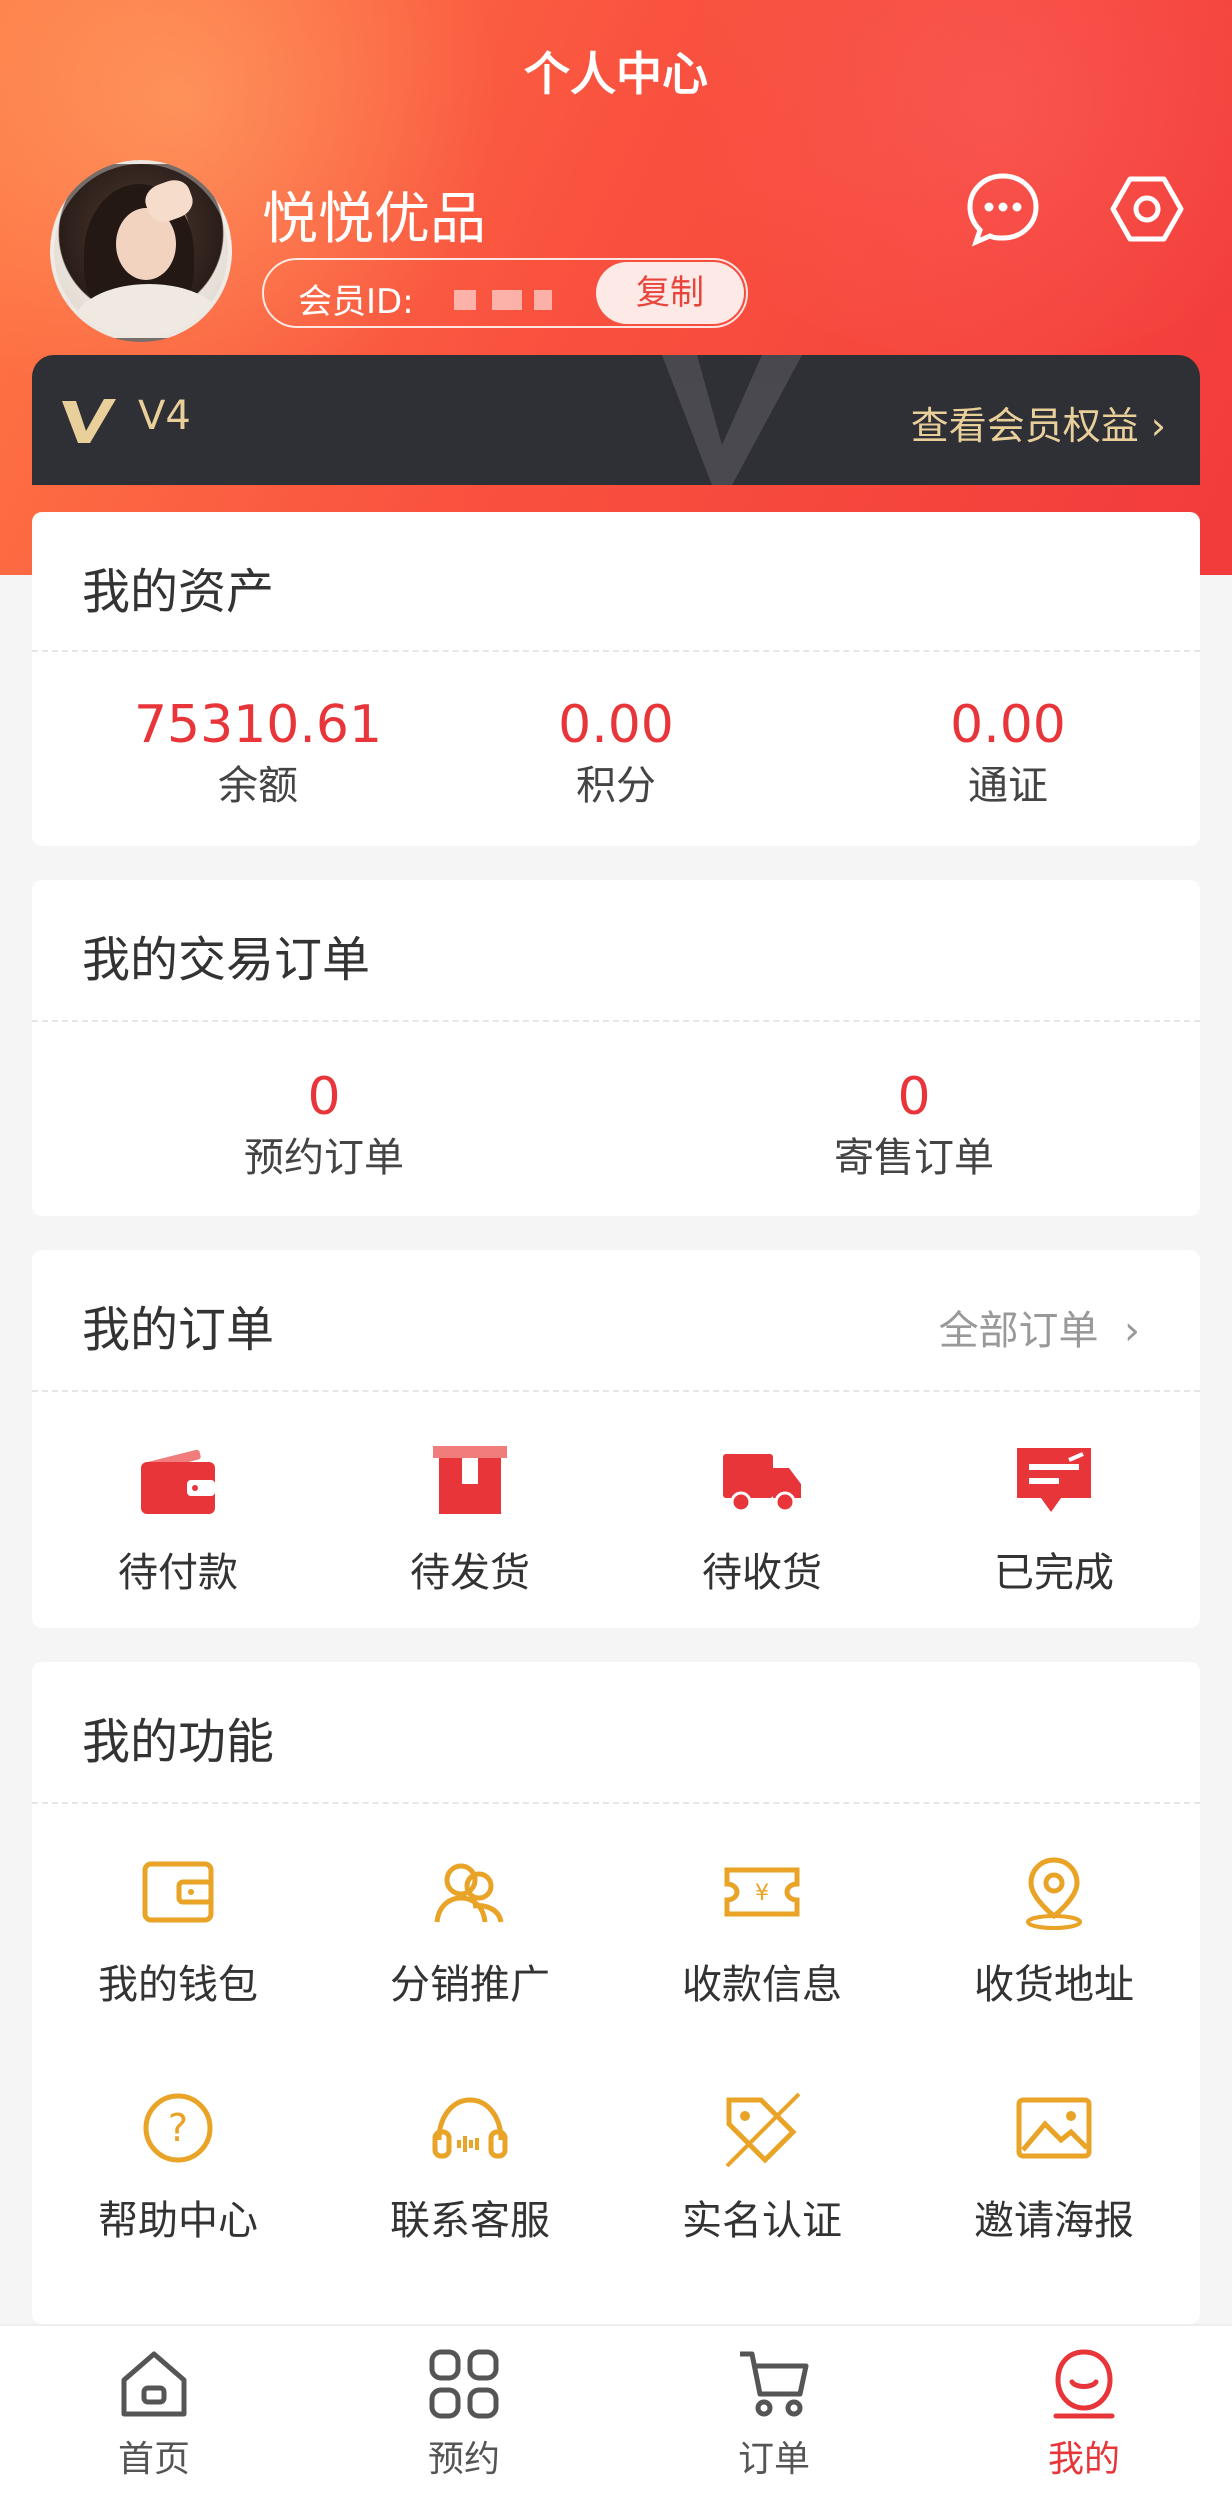 The width and height of the screenshot is (1232, 2504). Describe the element at coordinates (89, 421) in the screenshot. I see `vip-logo-icon` at that location.